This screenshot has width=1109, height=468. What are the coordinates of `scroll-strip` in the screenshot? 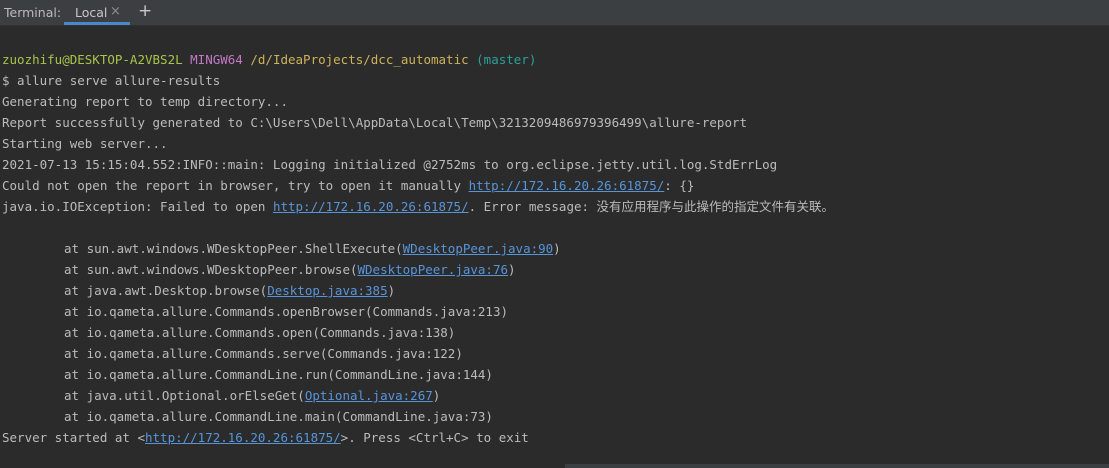 It's located at (837, 466).